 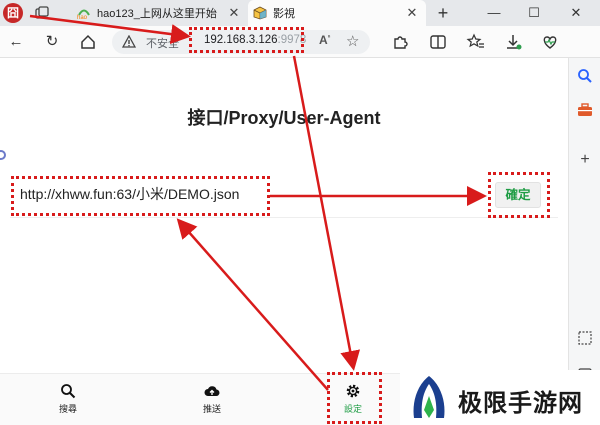 What do you see at coordinates (260, 13) in the screenshot?
I see `box-favicon` at bounding box center [260, 13].